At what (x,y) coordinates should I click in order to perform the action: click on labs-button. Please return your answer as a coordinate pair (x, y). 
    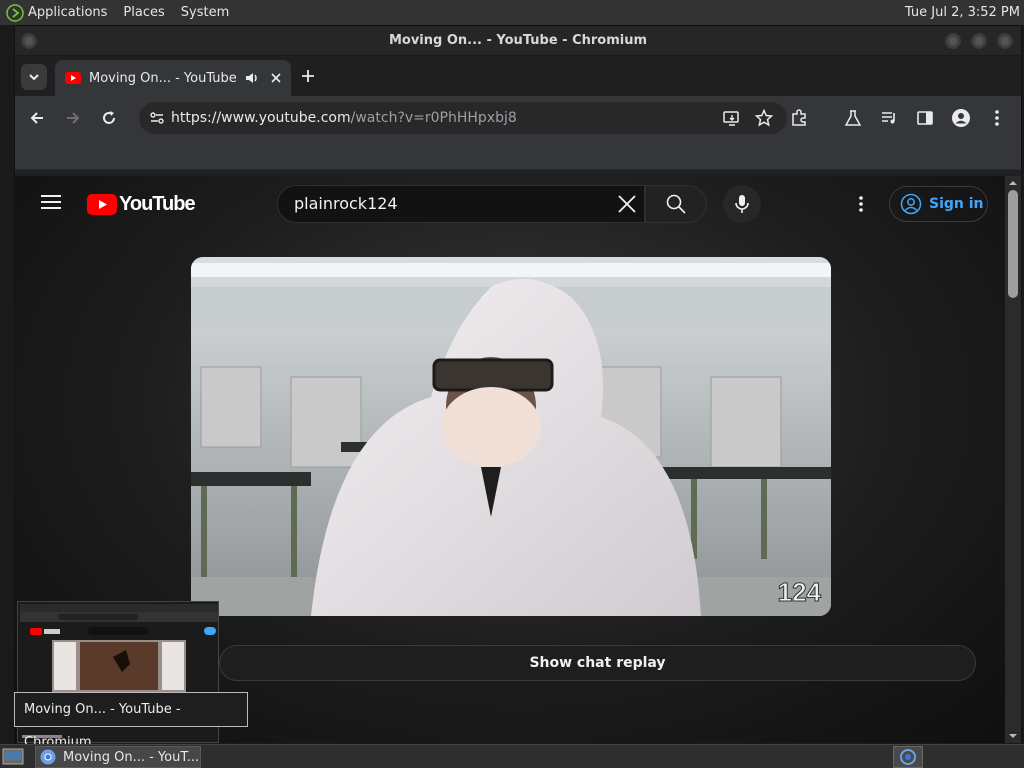
    Looking at the image, I should click on (853, 118).